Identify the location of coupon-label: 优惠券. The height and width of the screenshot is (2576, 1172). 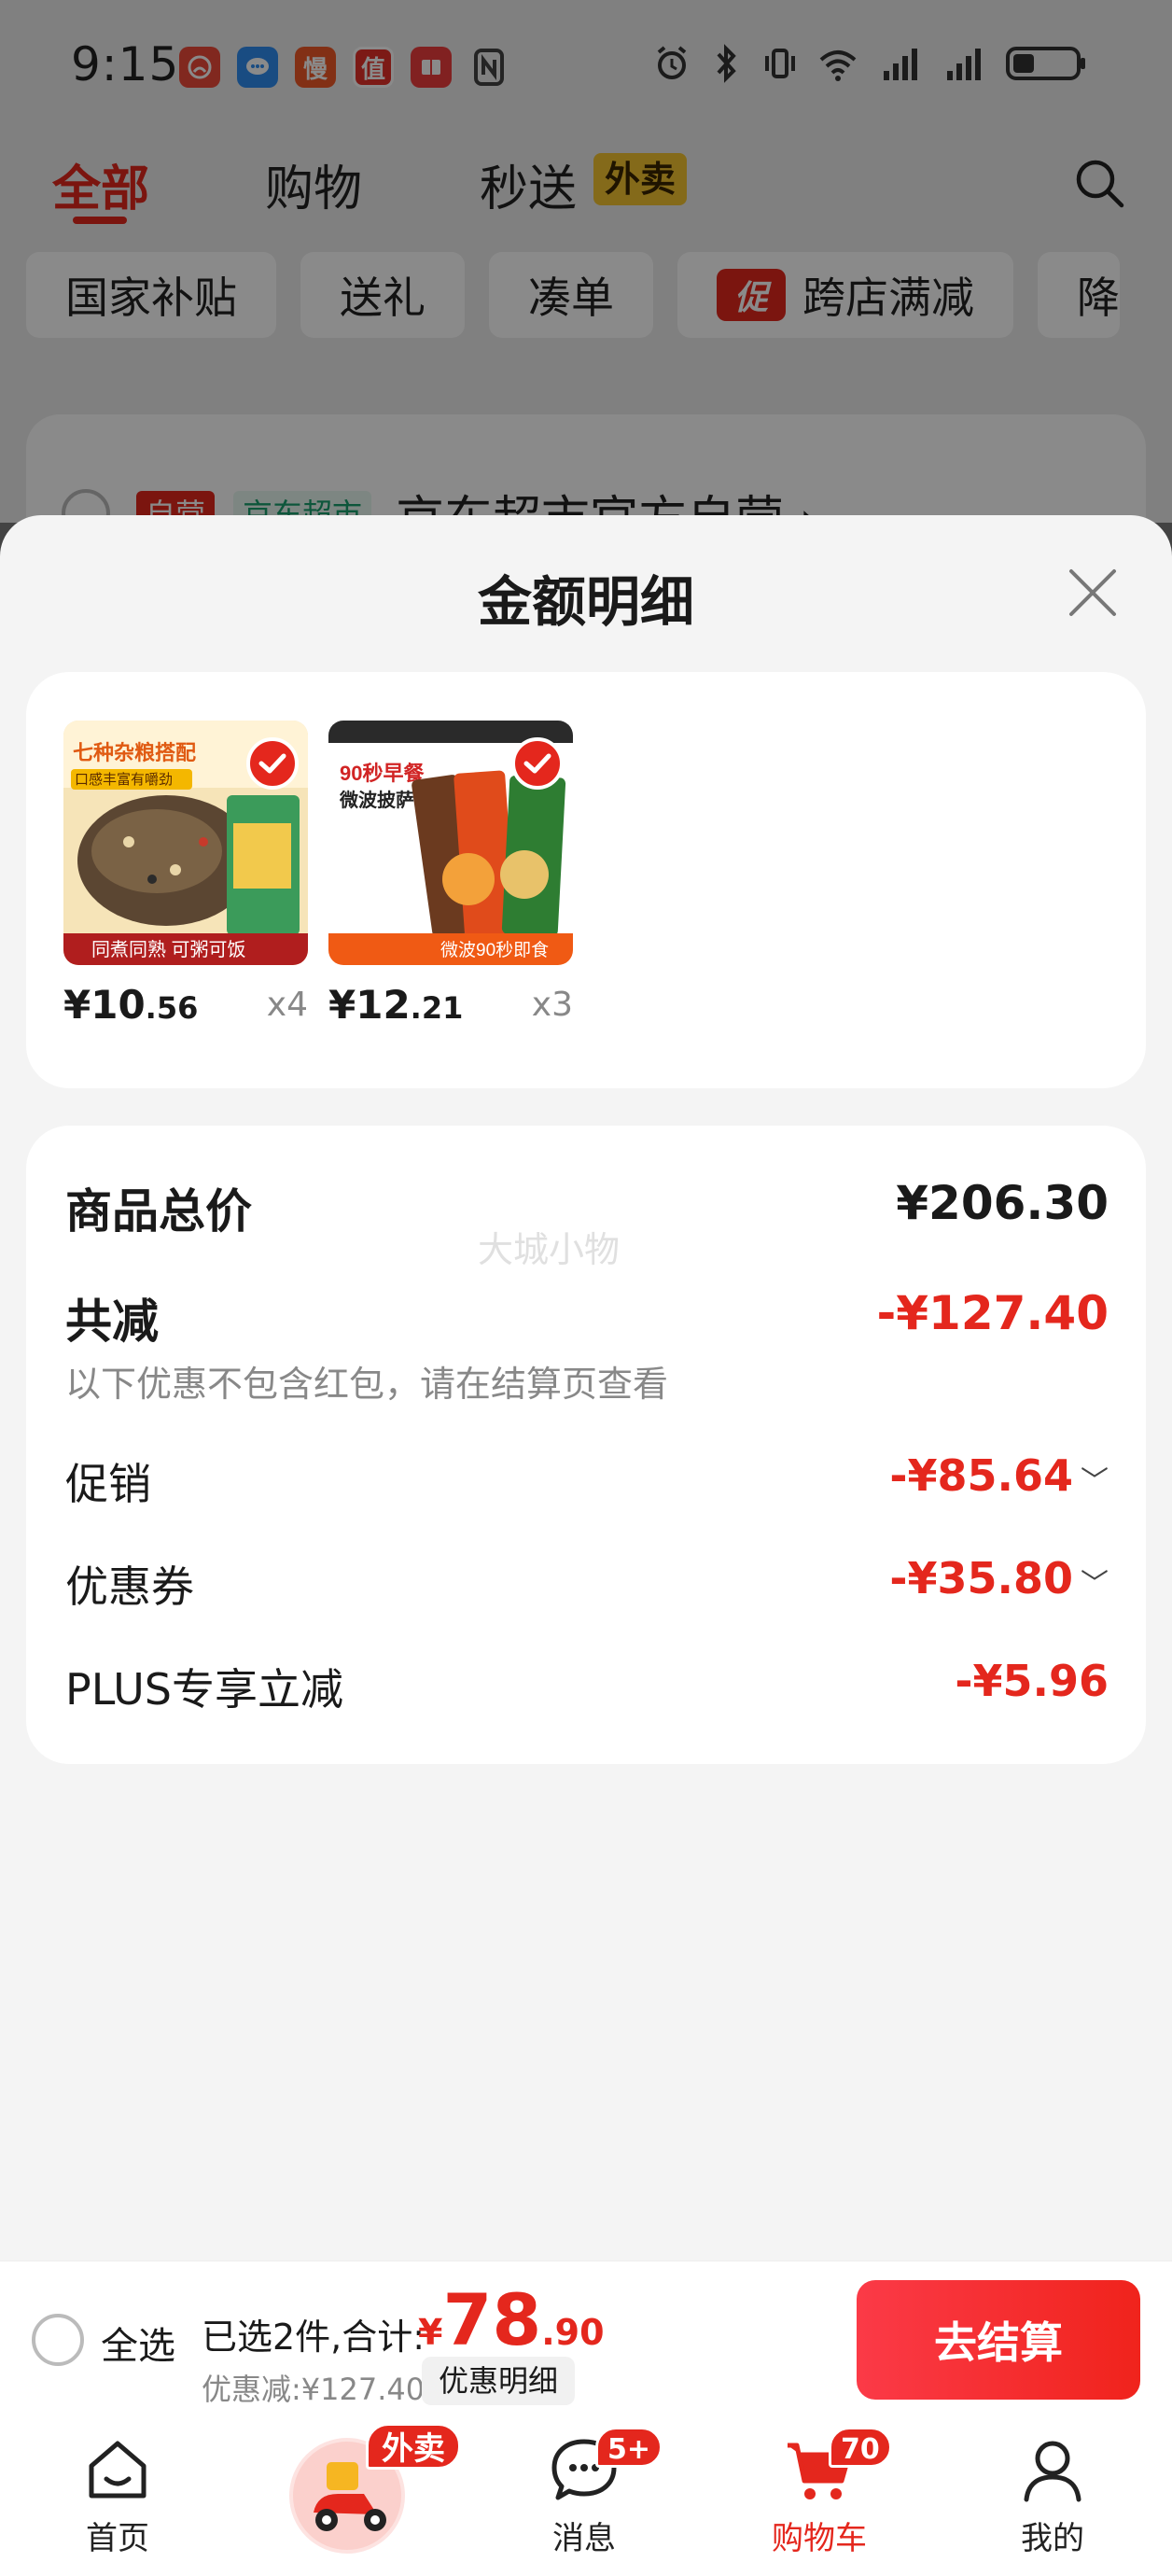
(129, 1586).